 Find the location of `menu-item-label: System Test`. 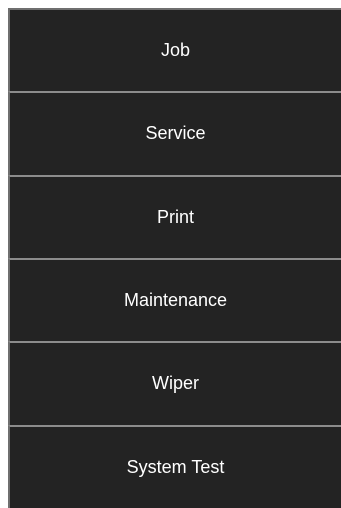

menu-item-label: System Test is located at coordinates (175, 466).